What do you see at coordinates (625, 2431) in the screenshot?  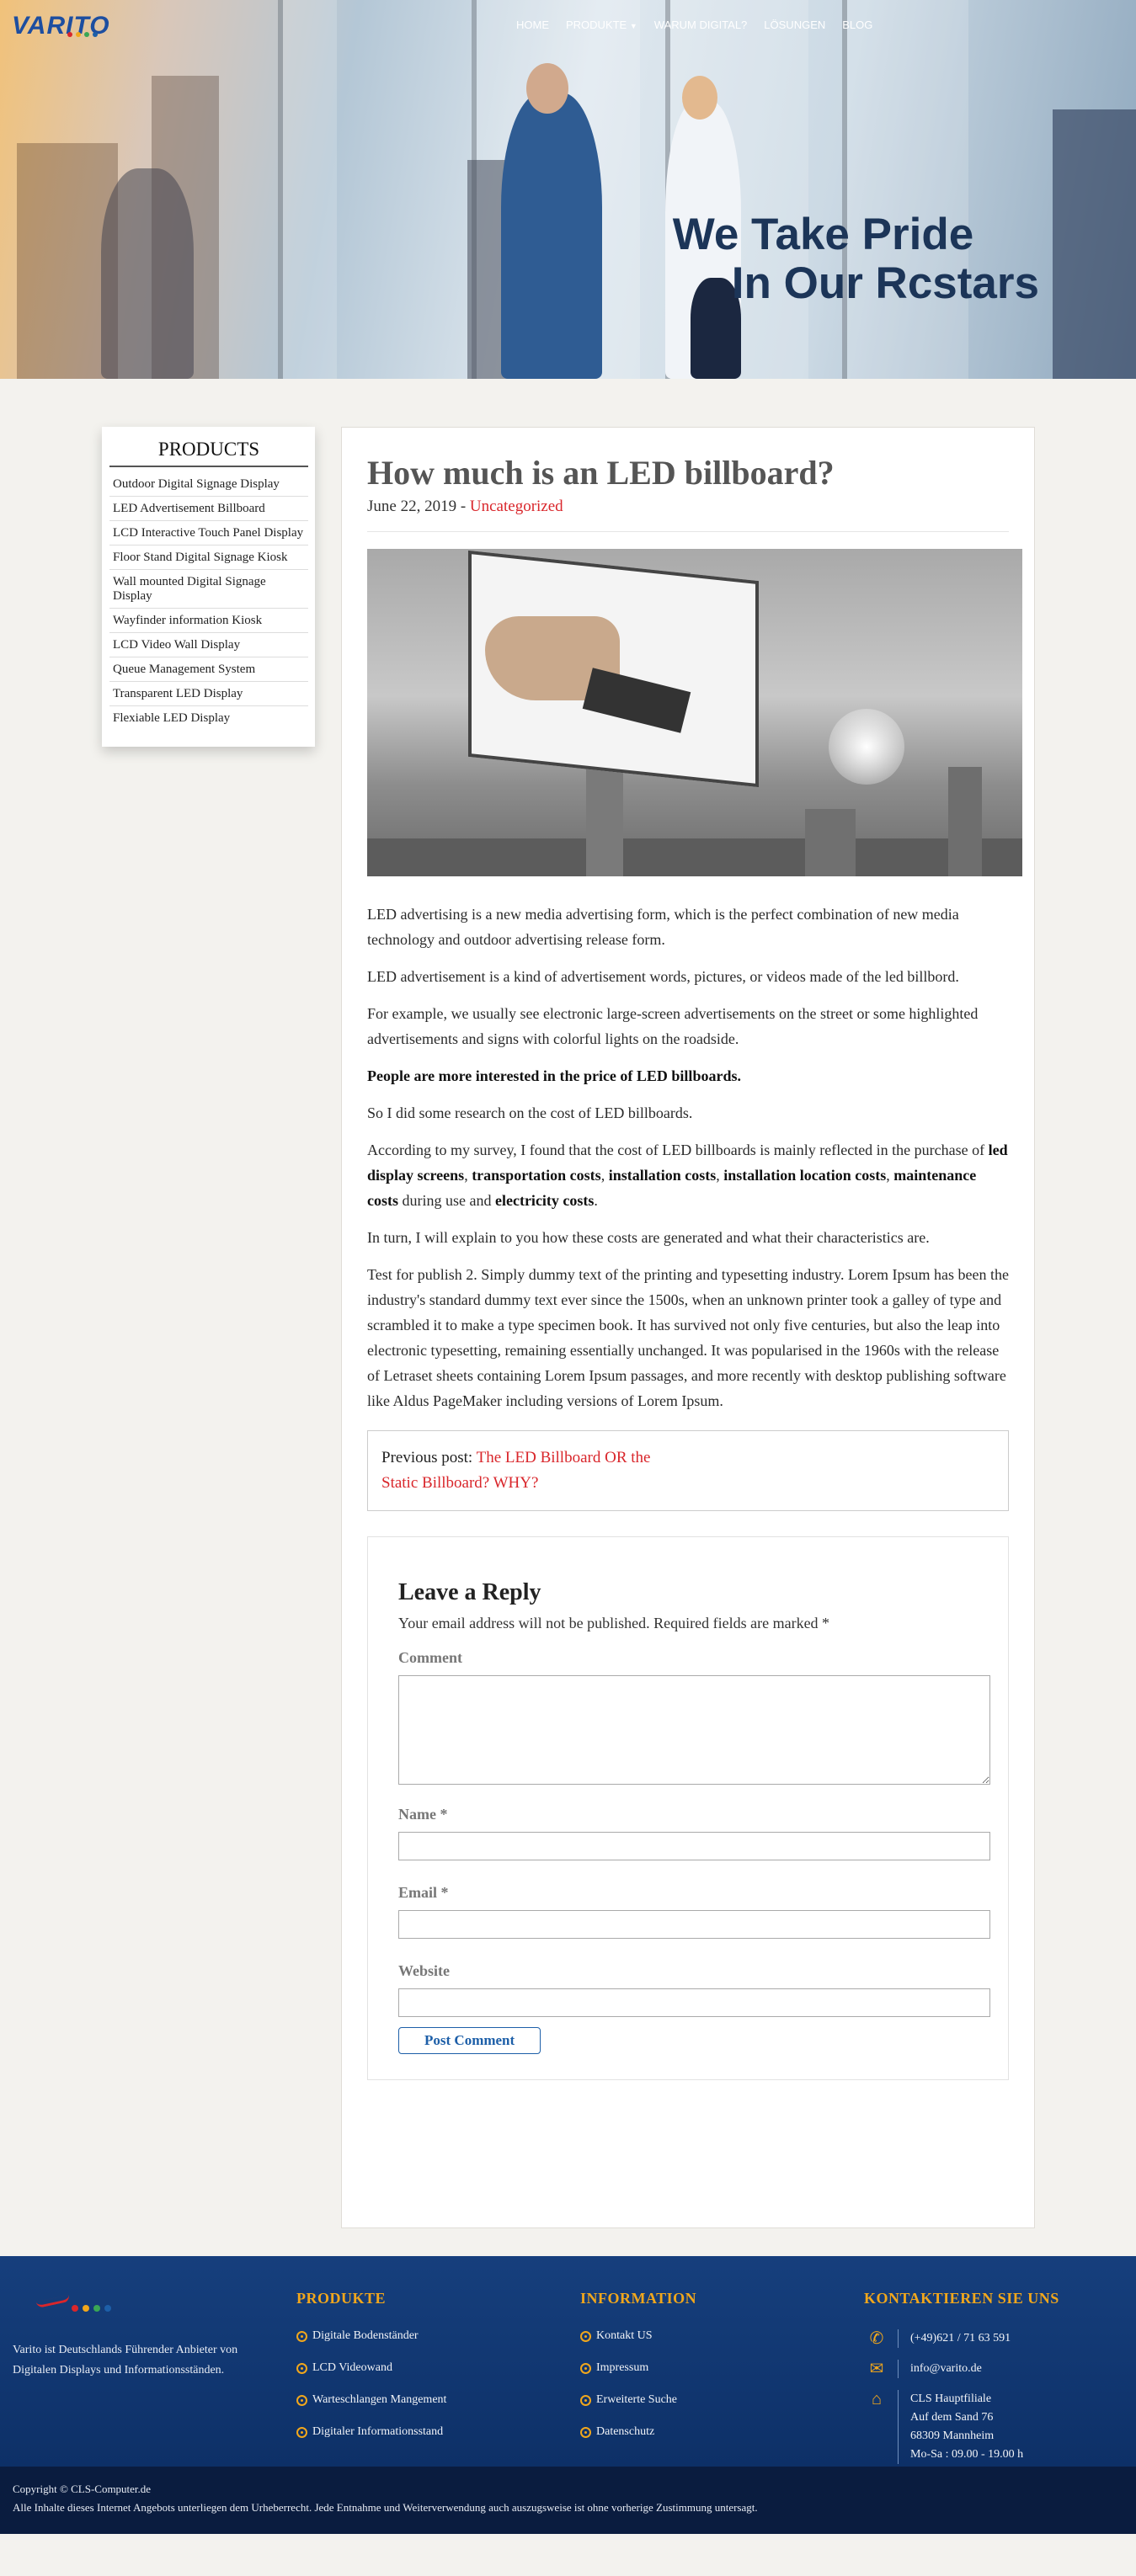 I see `link-label: Datenschutz` at bounding box center [625, 2431].